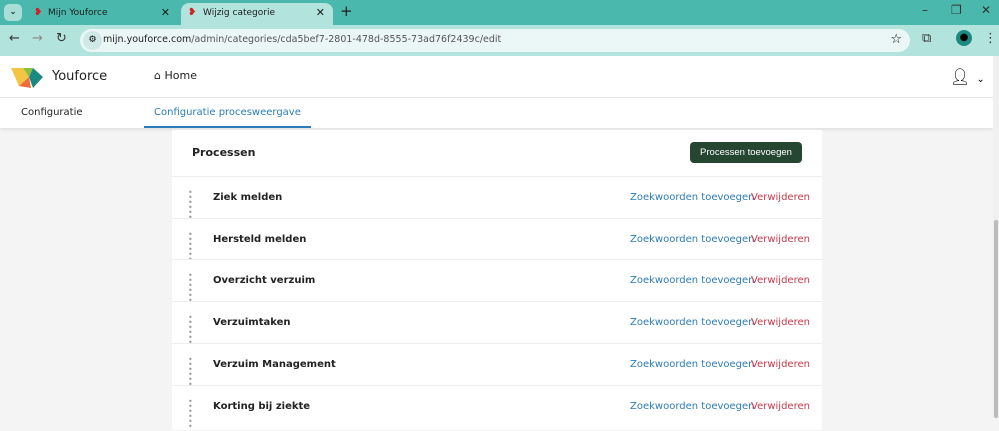  Describe the element at coordinates (746, 152) in the screenshot. I see `add-processes-button: Processen toevoegen` at that location.